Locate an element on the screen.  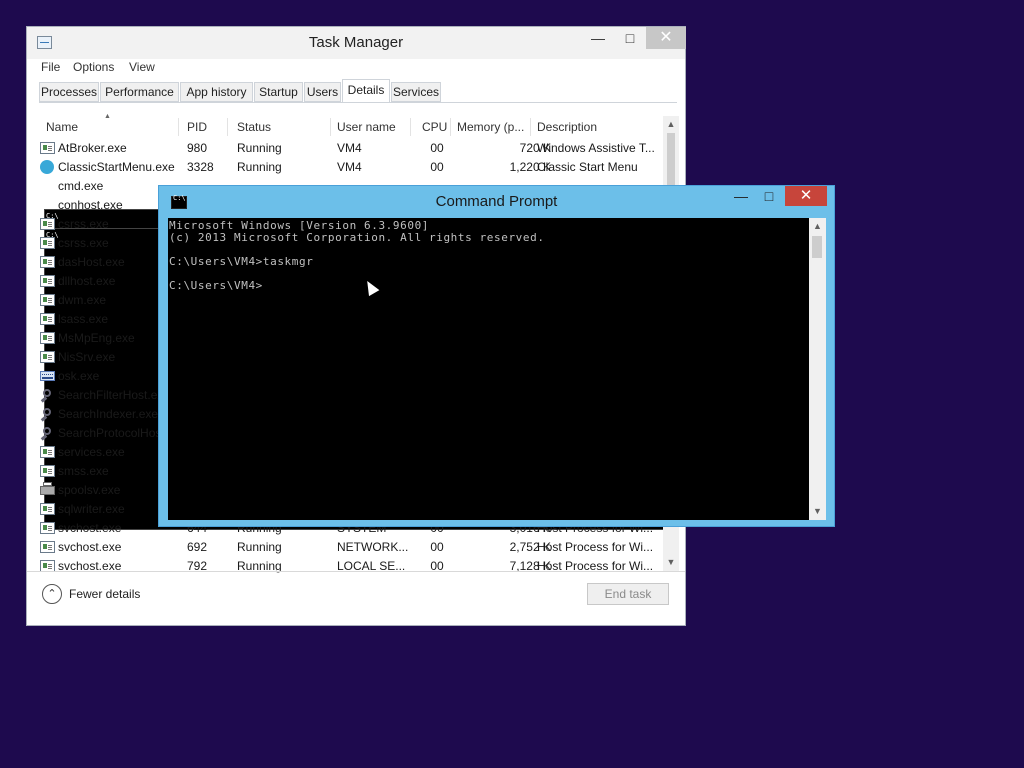
process-pid: 980 is located at coordinates (197, 148).